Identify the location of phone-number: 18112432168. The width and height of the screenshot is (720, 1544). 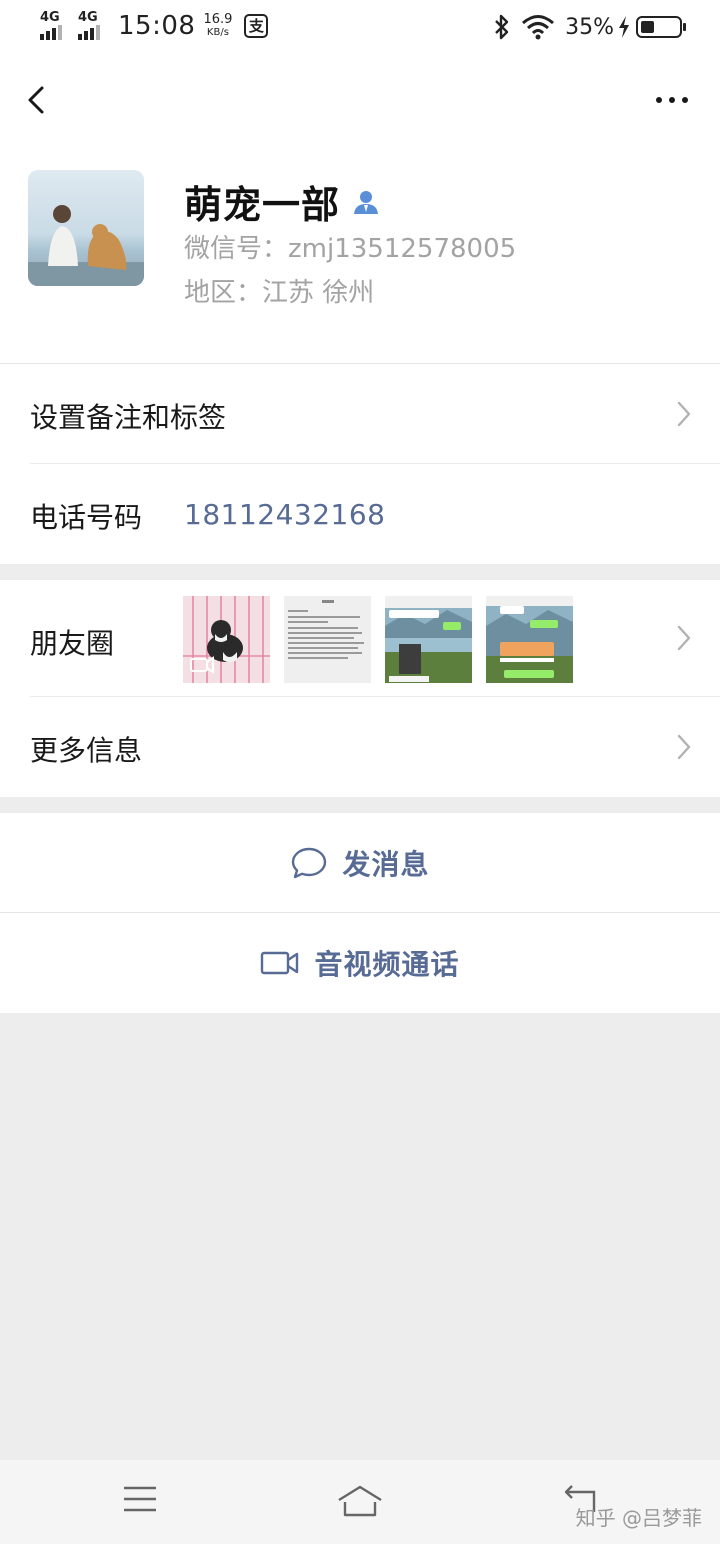
(284, 514).